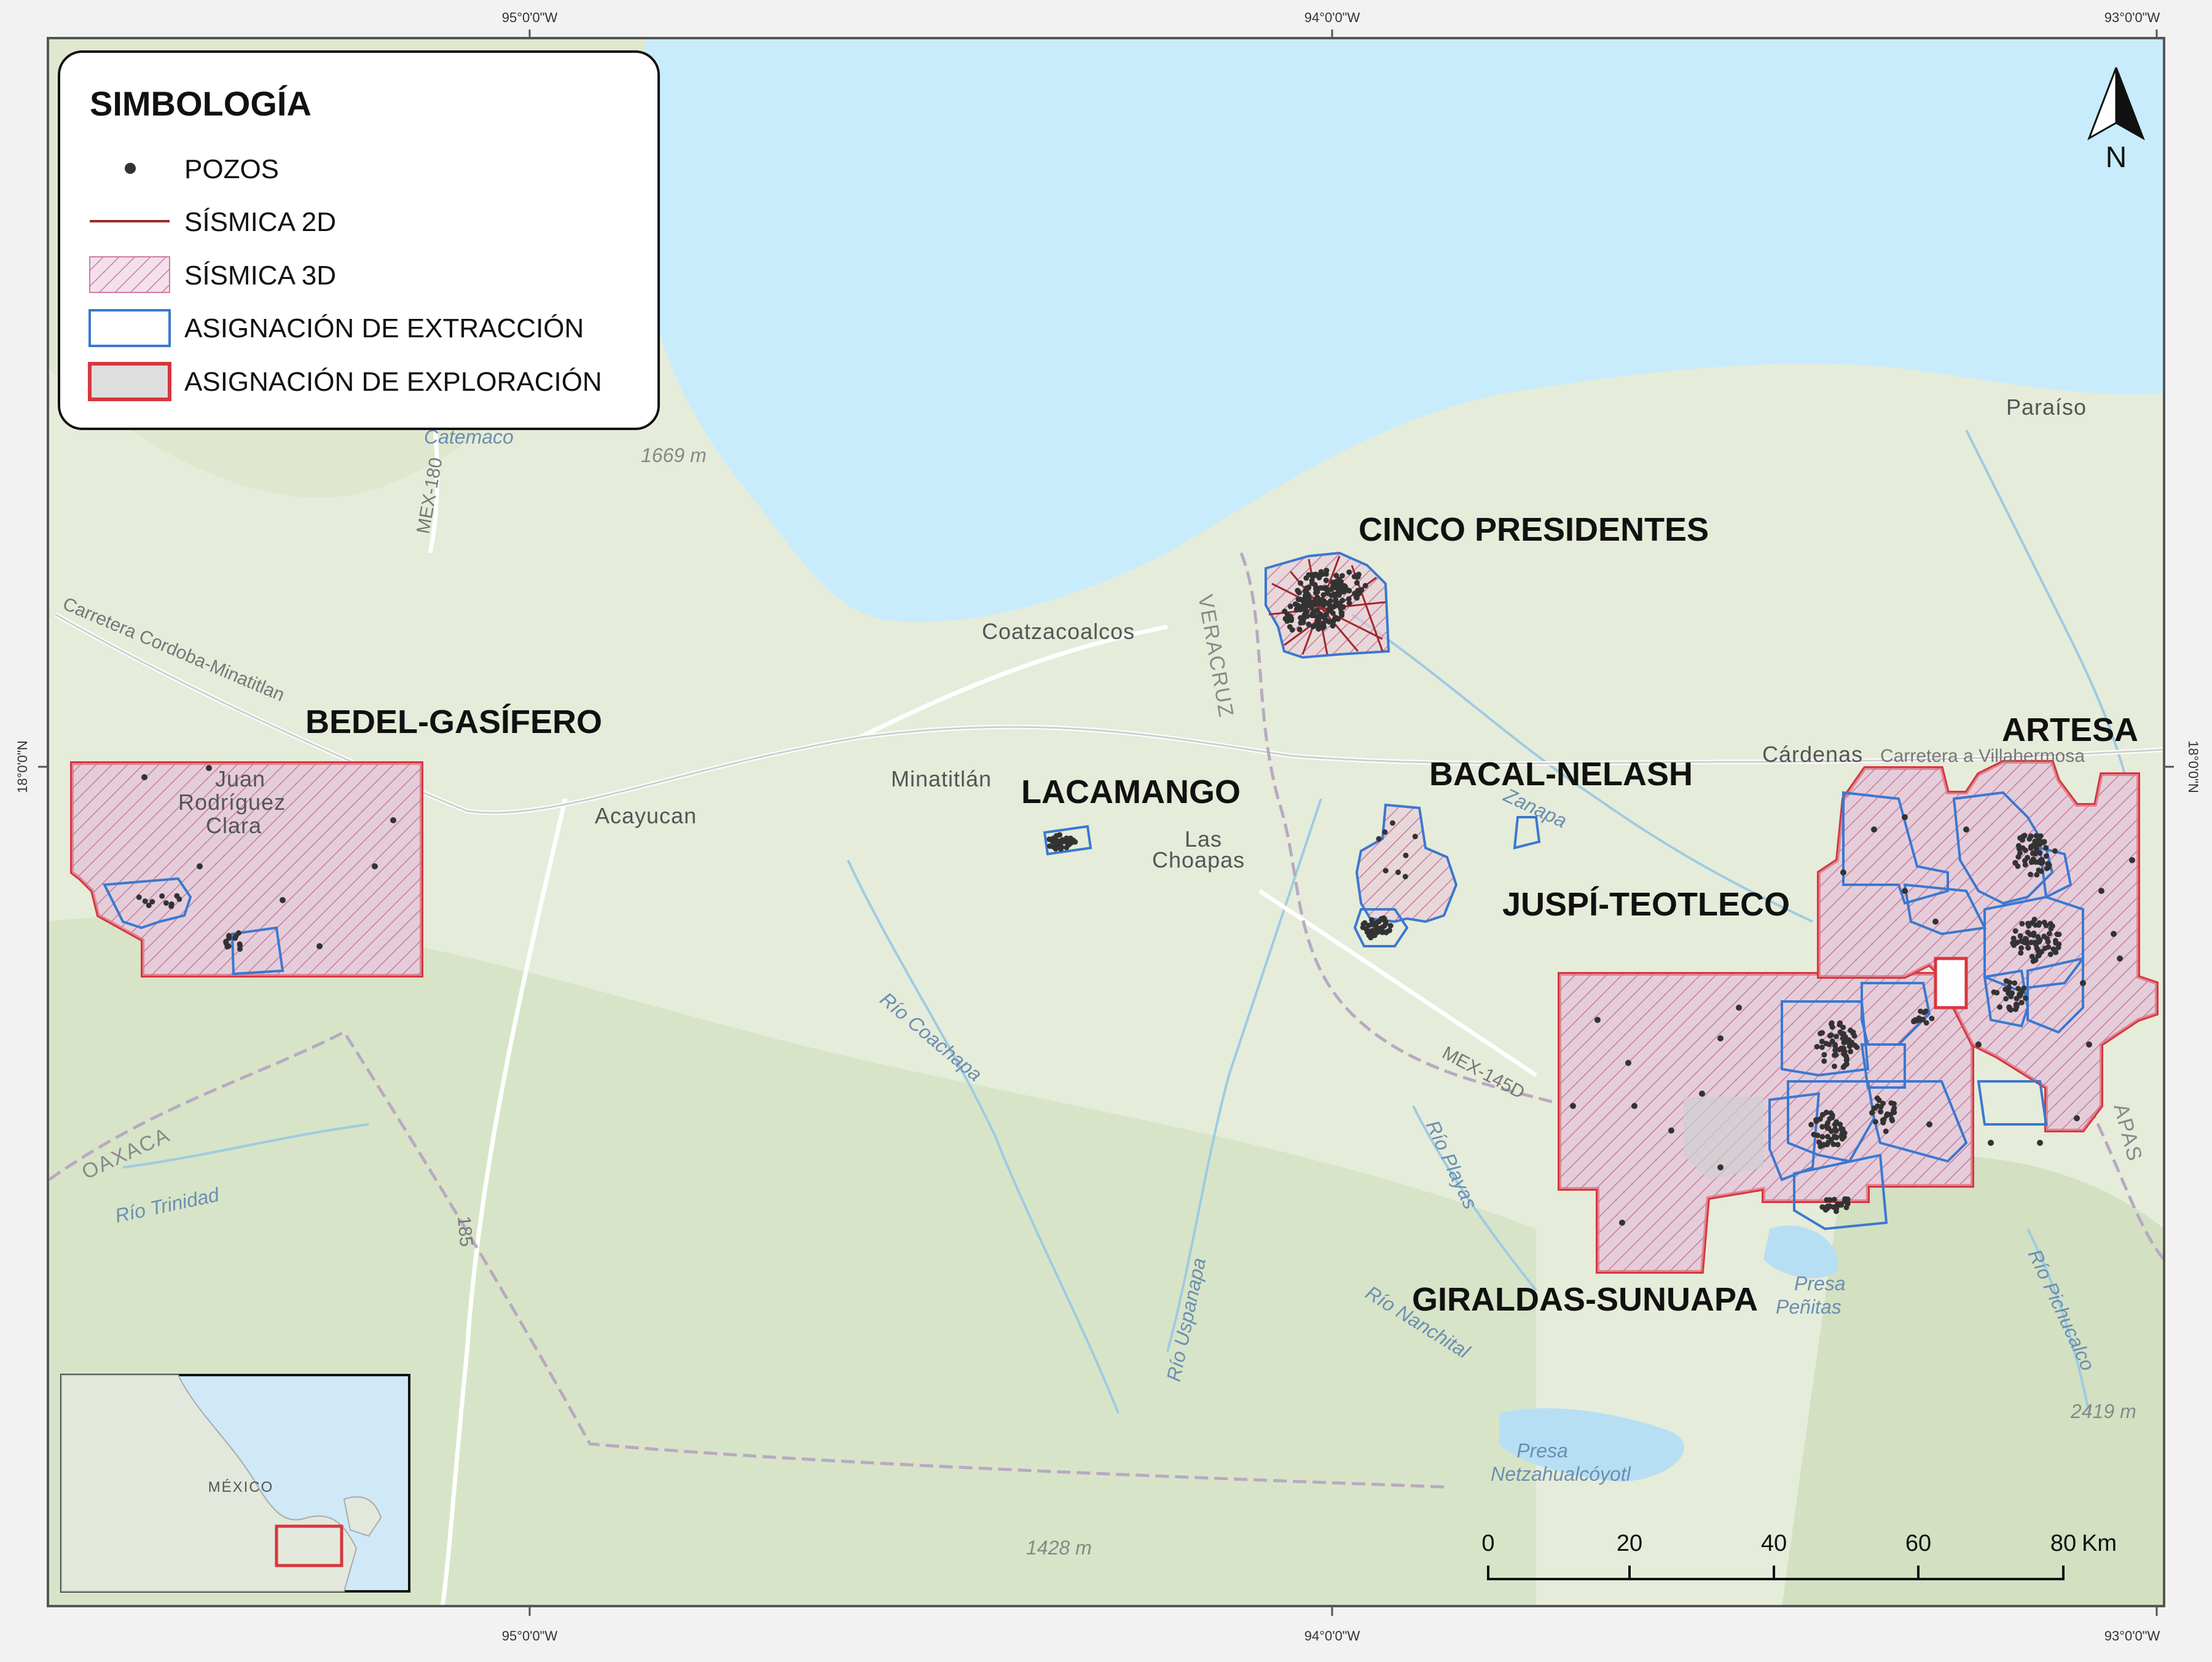 This screenshot has width=2212, height=1662. Describe the element at coordinates (384, 328) in the screenshot. I see `legend-label-extraction: ASIGNACIÓN DE EXTRACCIÓN` at that location.